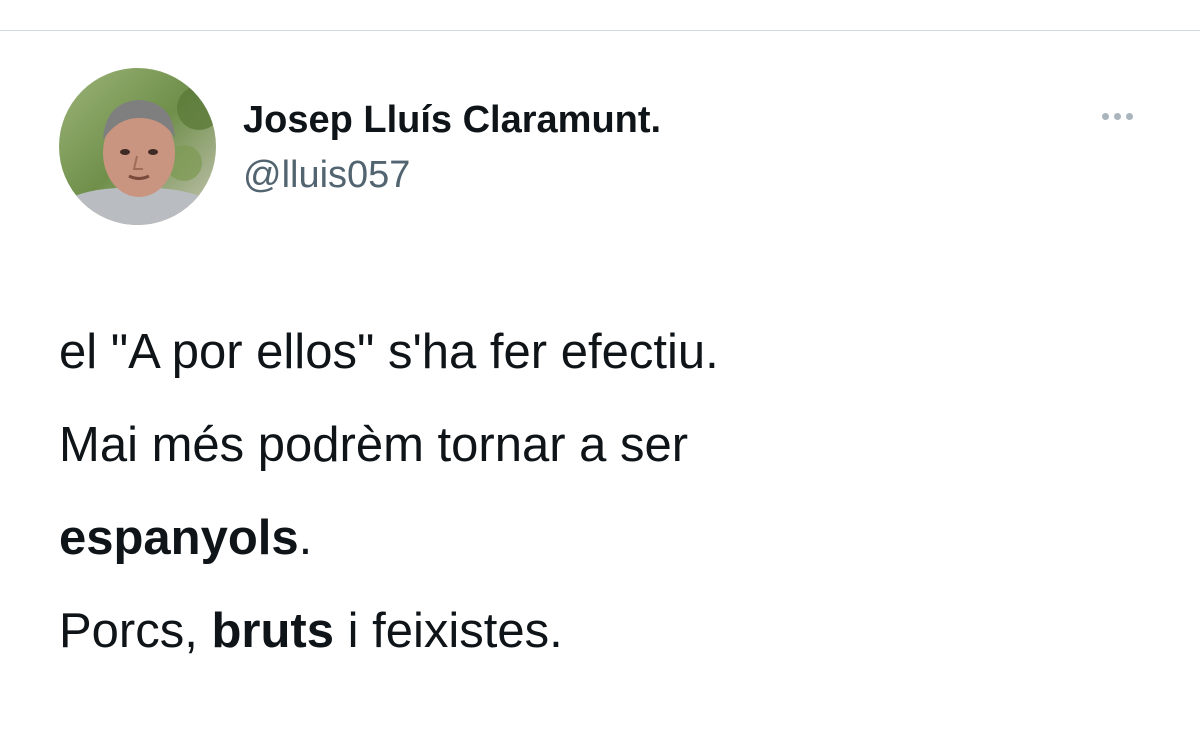  Describe the element at coordinates (272, 631) in the screenshot. I see `bold-word: bruts` at that location.